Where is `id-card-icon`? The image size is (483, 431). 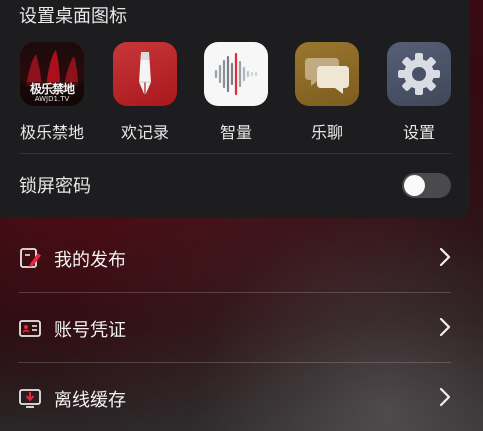
id-card-icon is located at coordinates (30, 328).